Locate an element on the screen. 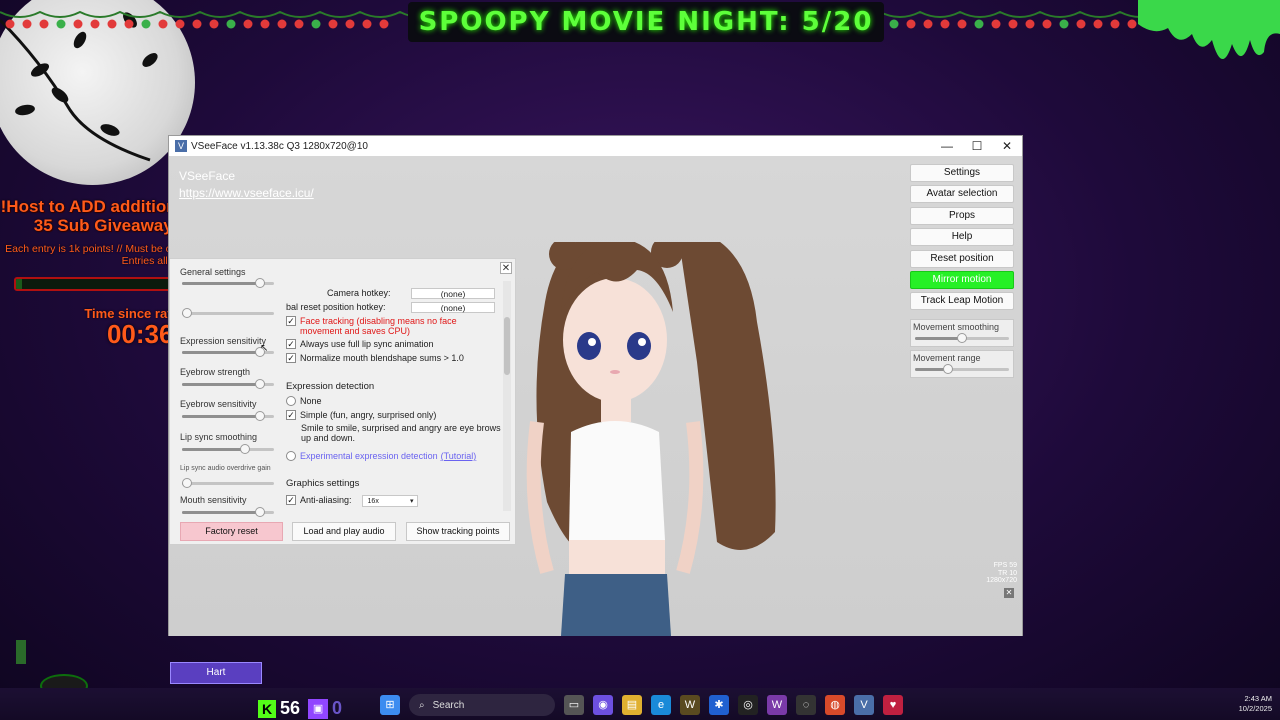 The image size is (1280, 720). reset-position-hotkey-field: (none) is located at coordinates (453, 307).